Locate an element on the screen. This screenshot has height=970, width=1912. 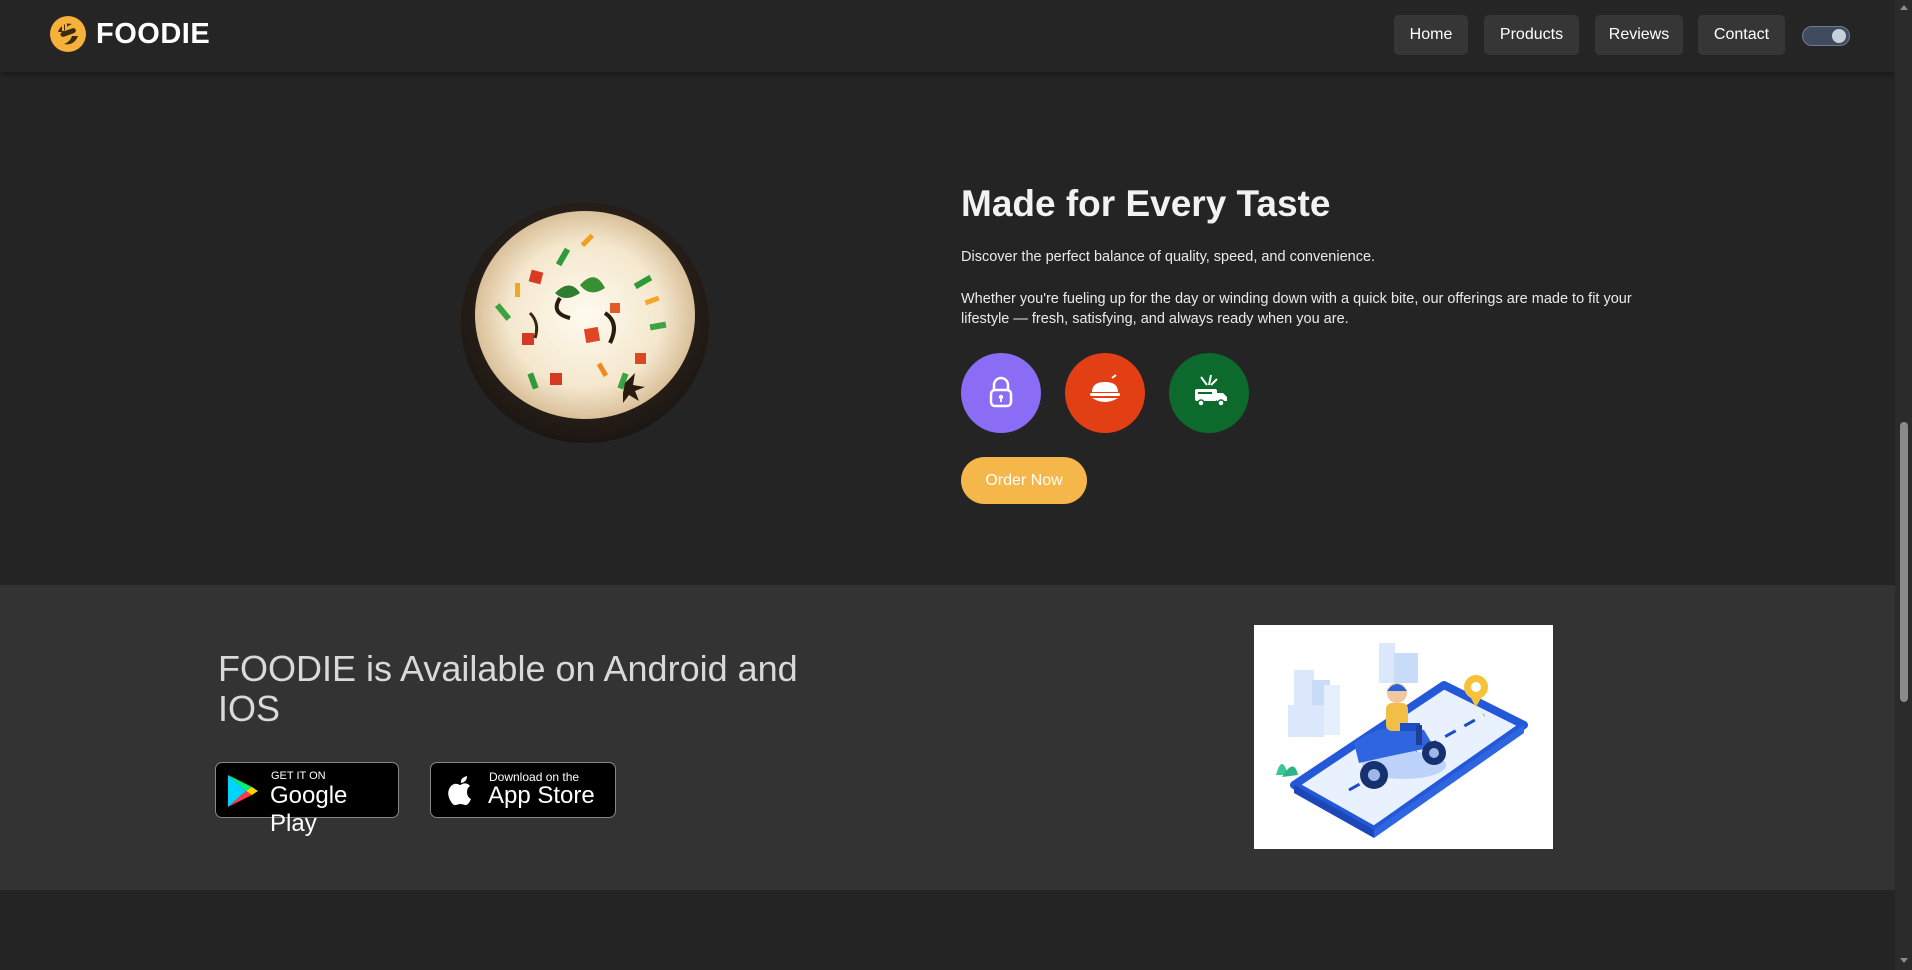
food-bowl-icon is located at coordinates (1105, 388).